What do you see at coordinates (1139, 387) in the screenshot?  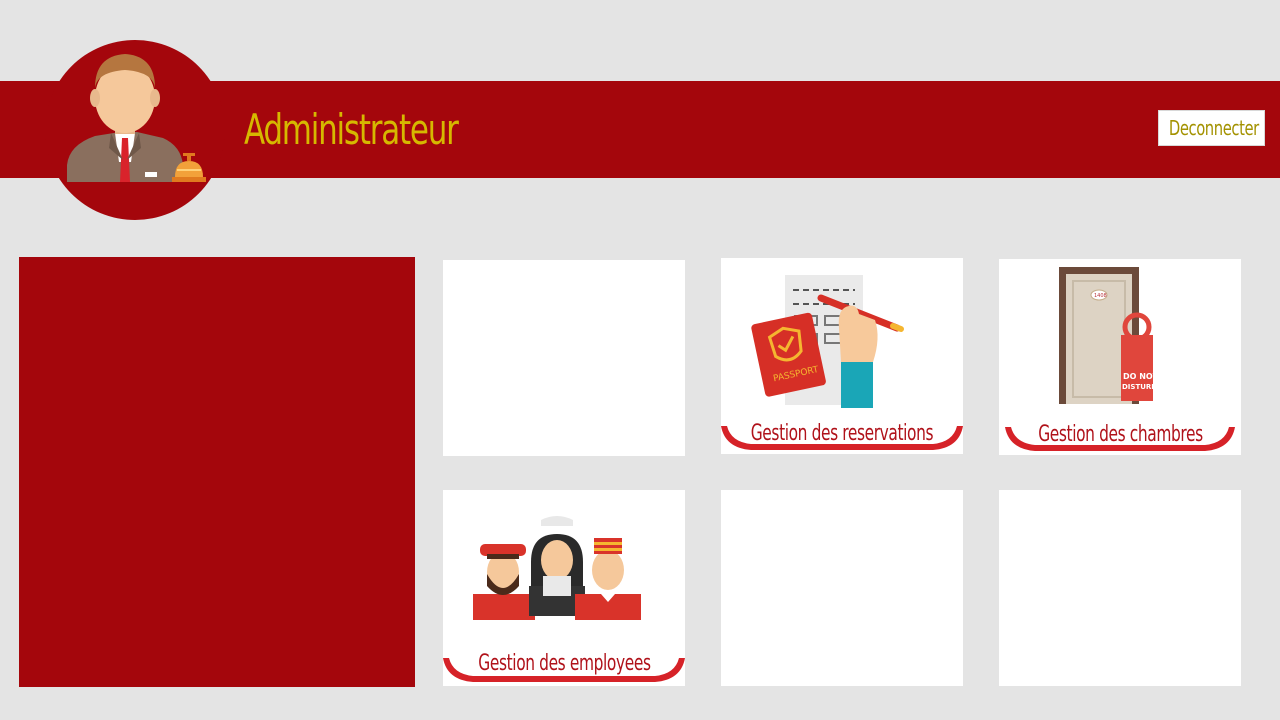 I see `hanger-line2-text: DISTURB` at bounding box center [1139, 387].